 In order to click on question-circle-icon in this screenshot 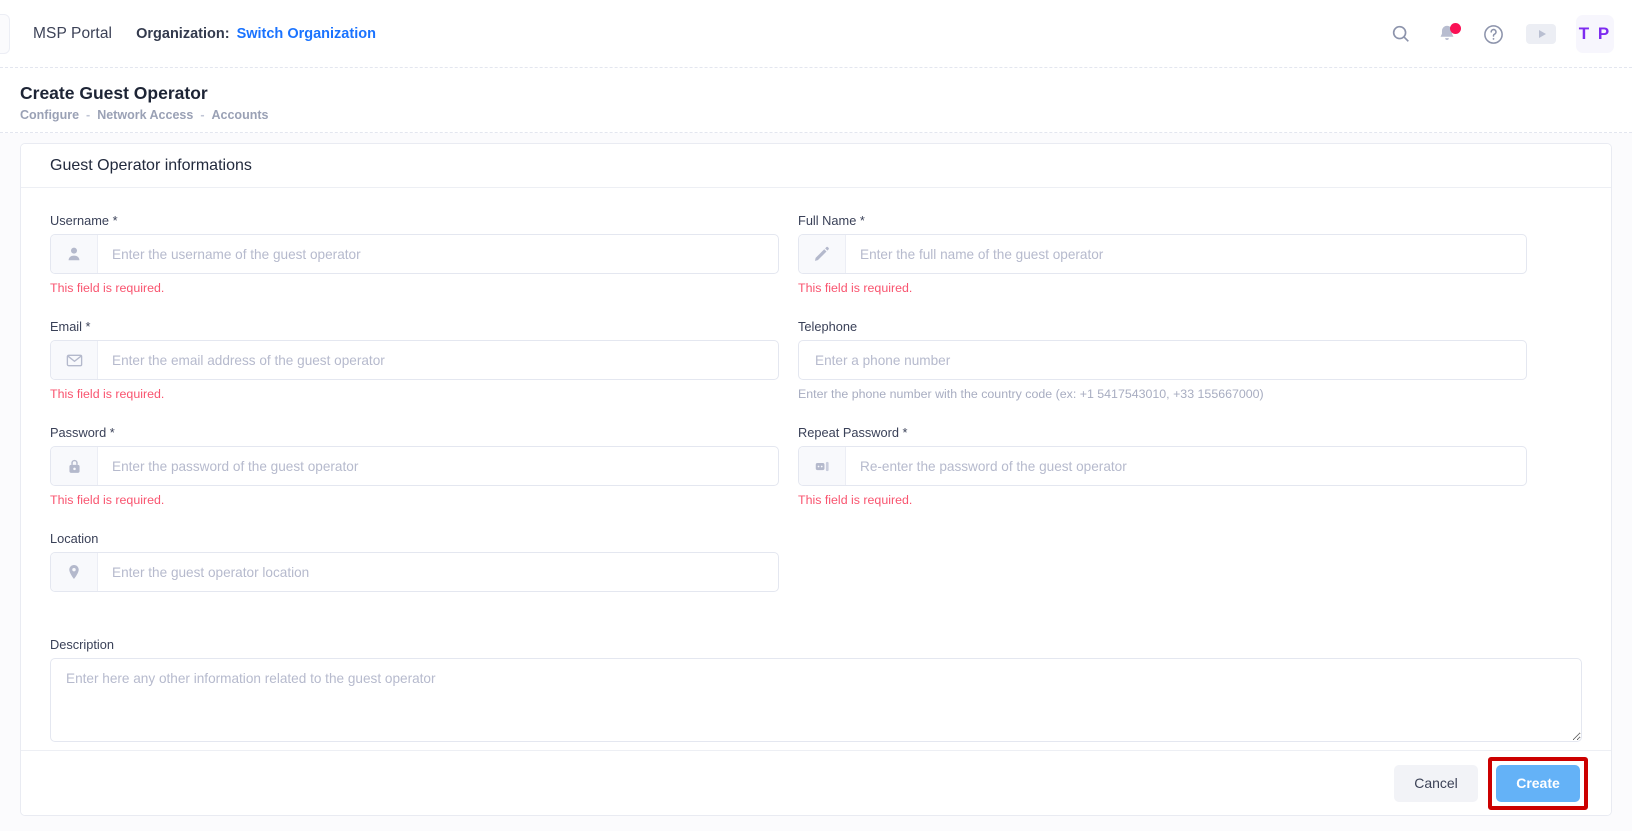, I will do `click(1493, 34)`.